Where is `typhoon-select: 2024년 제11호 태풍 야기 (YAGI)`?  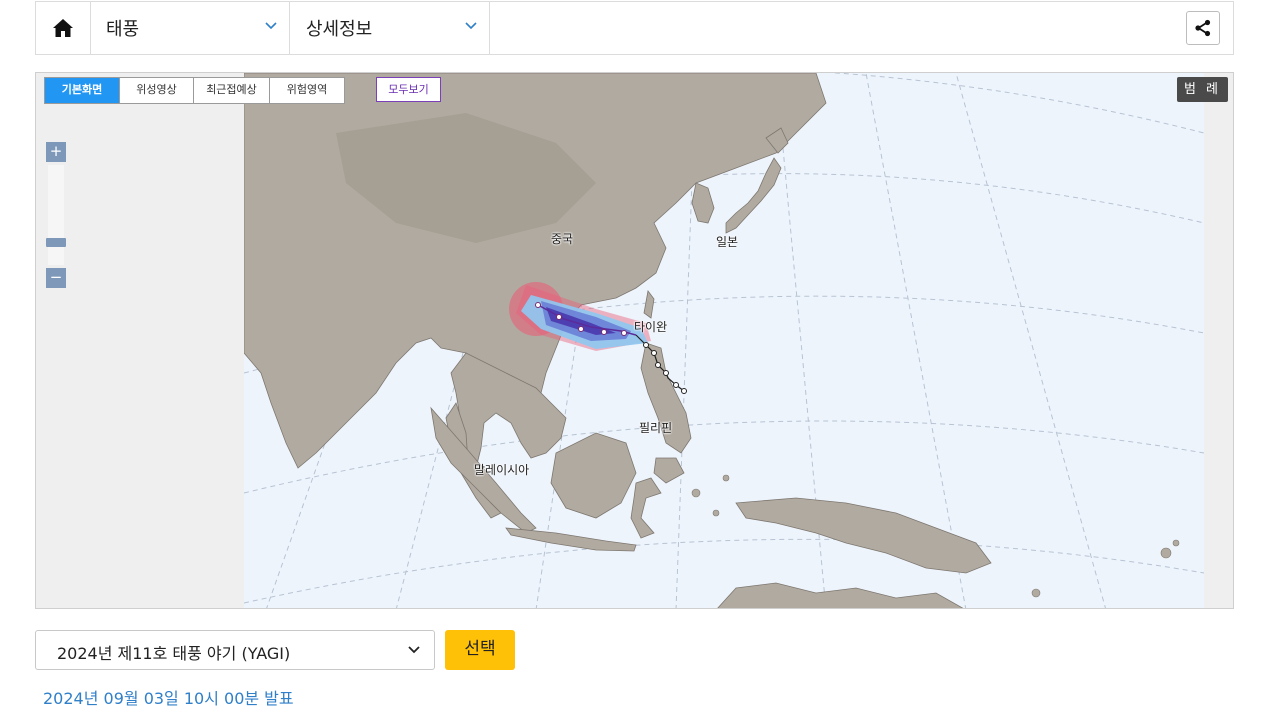 typhoon-select: 2024년 제11호 태풍 야기 (YAGI) is located at coordinates (235, 650).